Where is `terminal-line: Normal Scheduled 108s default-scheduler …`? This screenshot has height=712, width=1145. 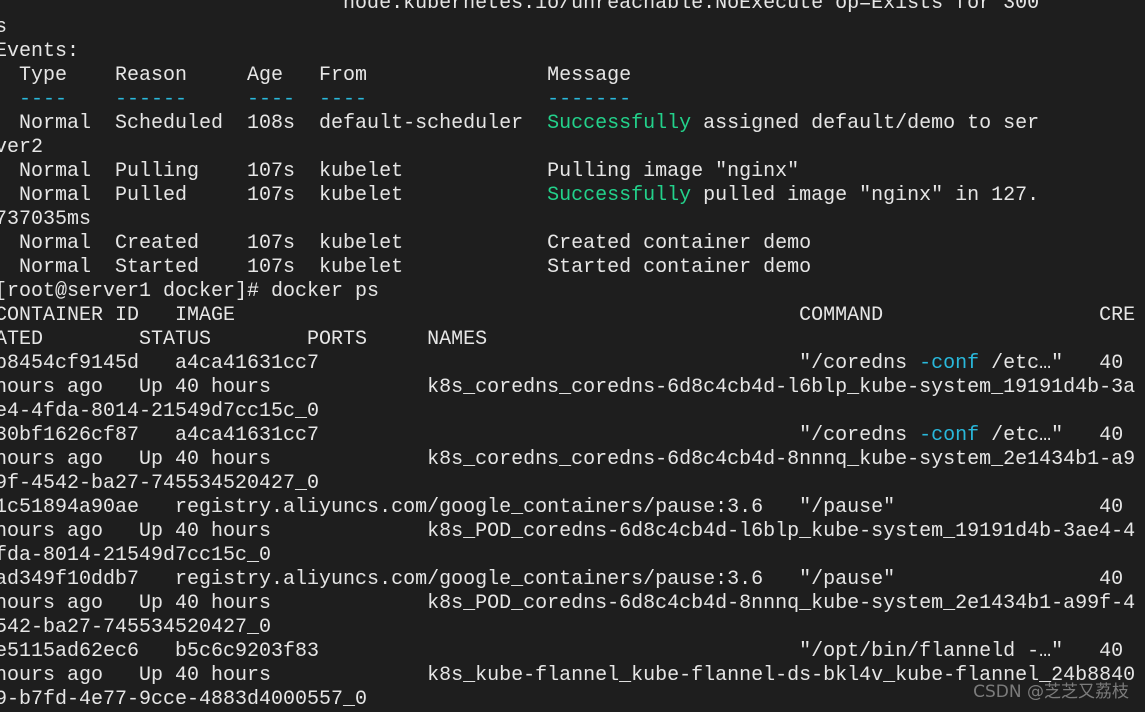
terminal-line: Normal Scheduled 108s default-scheduler … is located at coordinates (567, 124).